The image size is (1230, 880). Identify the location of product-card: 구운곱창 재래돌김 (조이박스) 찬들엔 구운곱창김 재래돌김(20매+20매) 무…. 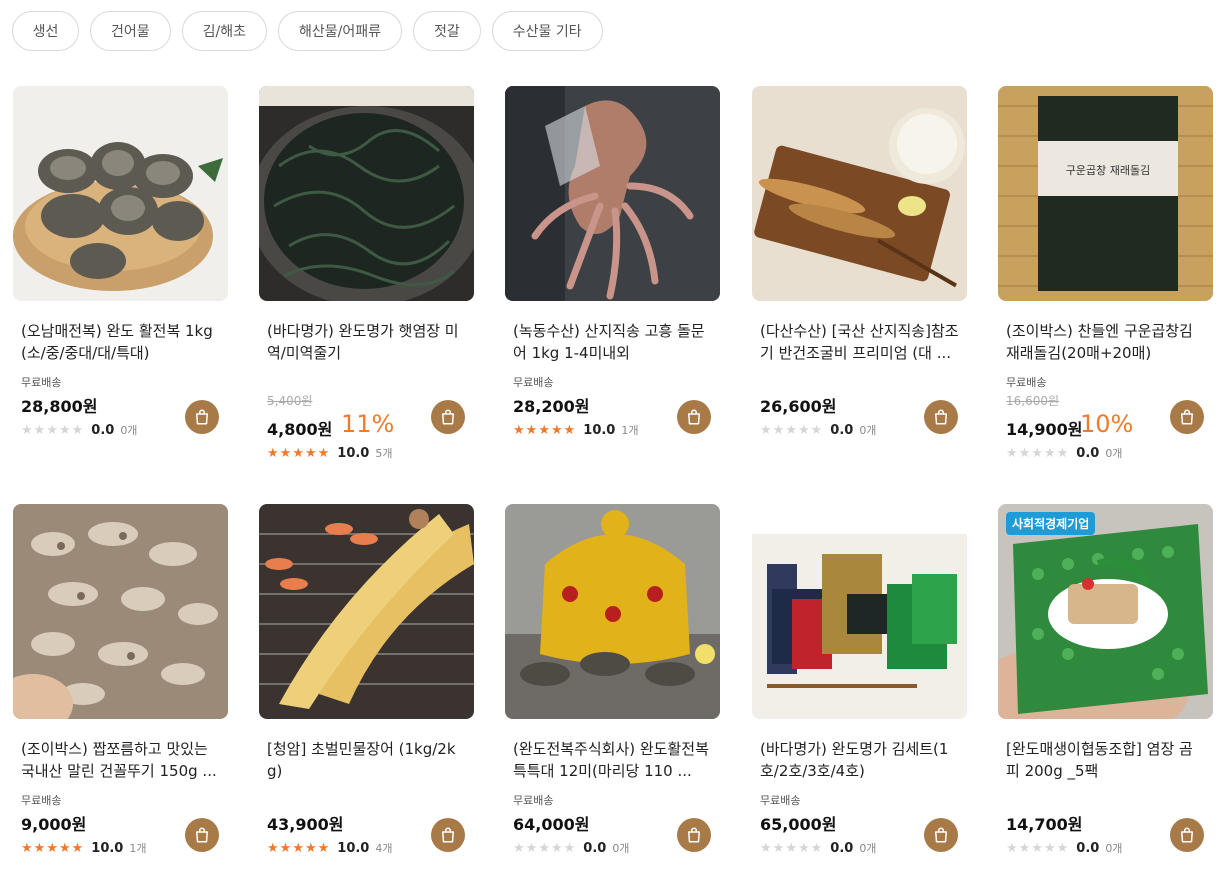
(1105, 273).